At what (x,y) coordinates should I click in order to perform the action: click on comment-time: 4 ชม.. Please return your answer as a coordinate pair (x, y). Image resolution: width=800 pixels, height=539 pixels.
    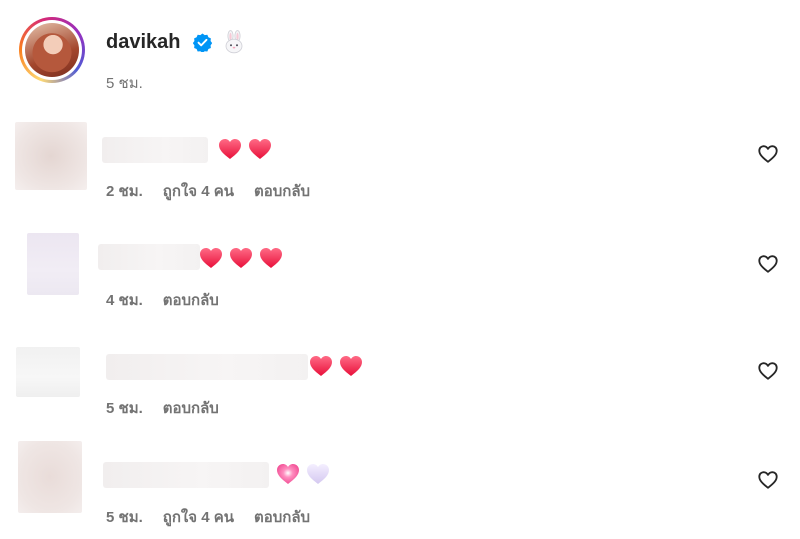
    Looking at the image, I should click on (124, 300).